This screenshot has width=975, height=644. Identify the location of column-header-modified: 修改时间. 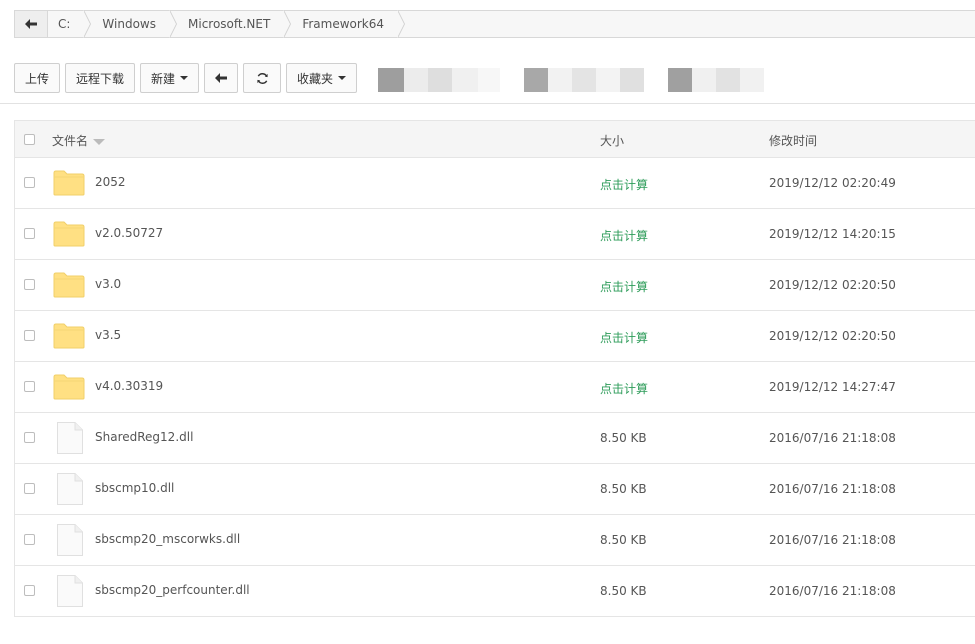
(793, 140).